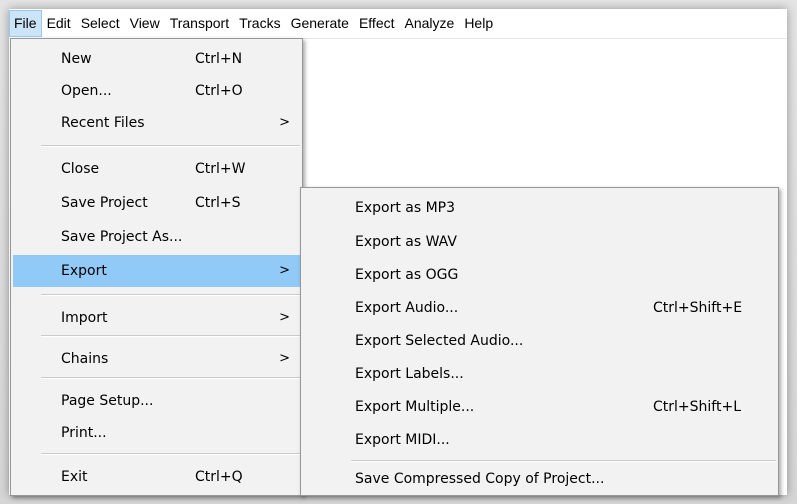  I want to click on menu-item-shortcut: Ctrl+S, so click(218, 203).